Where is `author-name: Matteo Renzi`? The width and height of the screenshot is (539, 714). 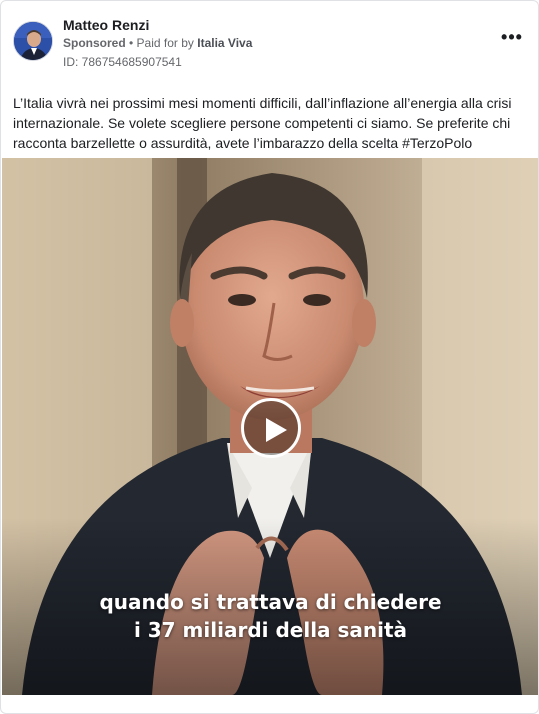 author-name: Matteo Renzi is located at coordinates (106, 25).